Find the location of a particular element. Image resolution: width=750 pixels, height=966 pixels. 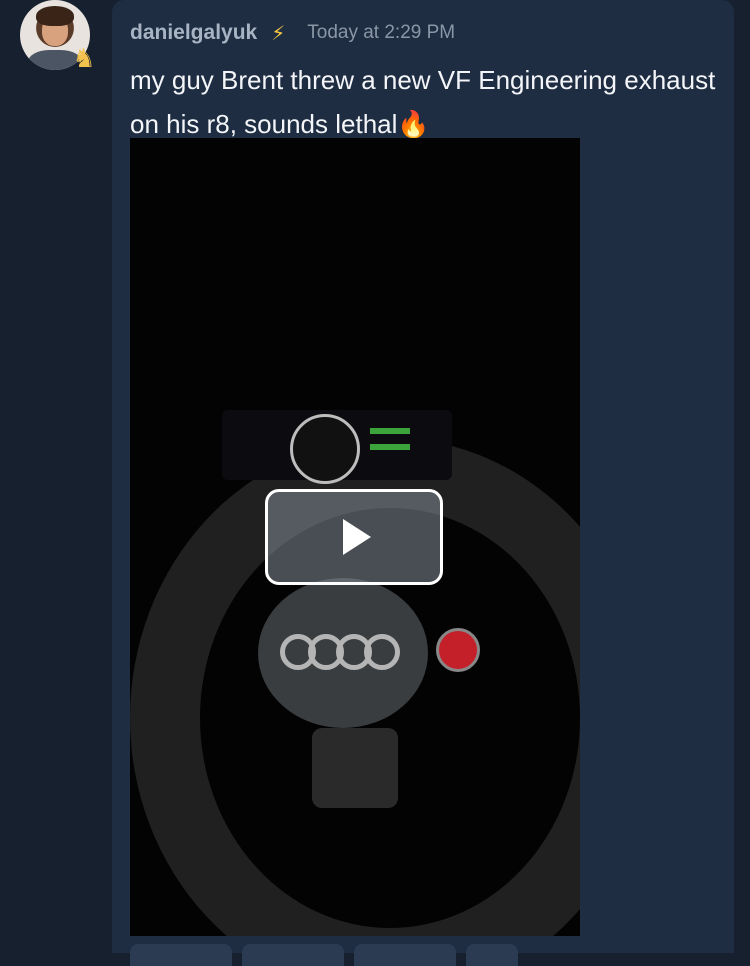

play-button is located at coordinates (354, 537).